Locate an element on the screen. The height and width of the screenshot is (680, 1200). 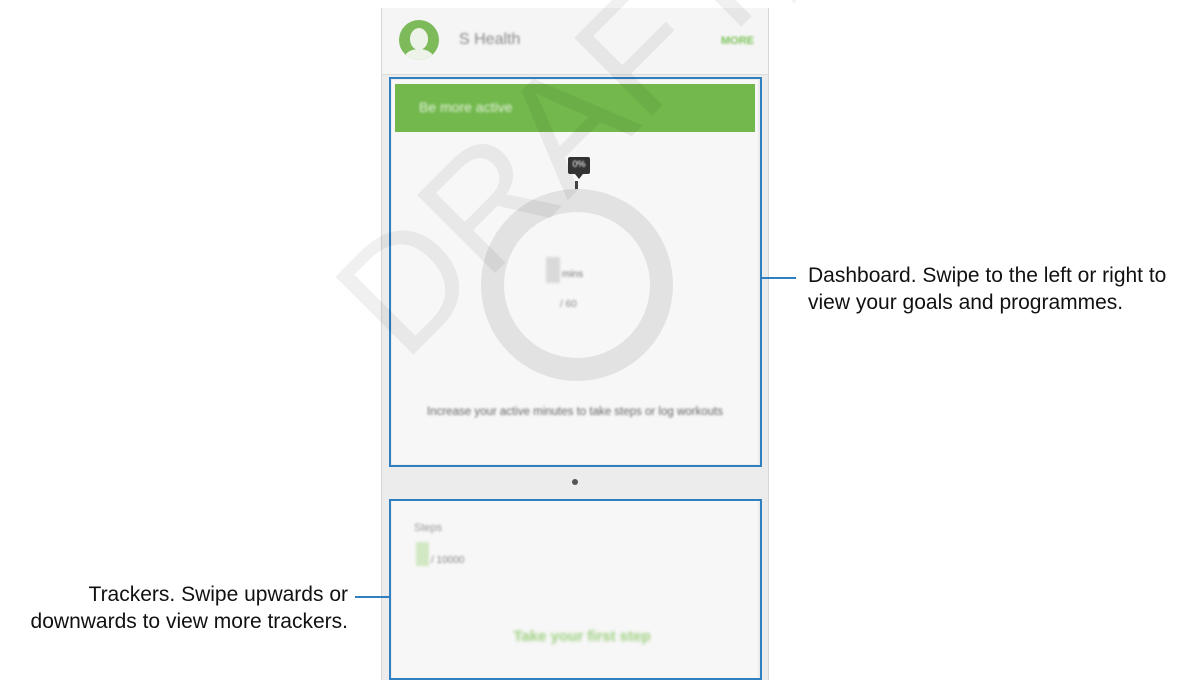
app-title: S Health is located at coordinates (490, 39).